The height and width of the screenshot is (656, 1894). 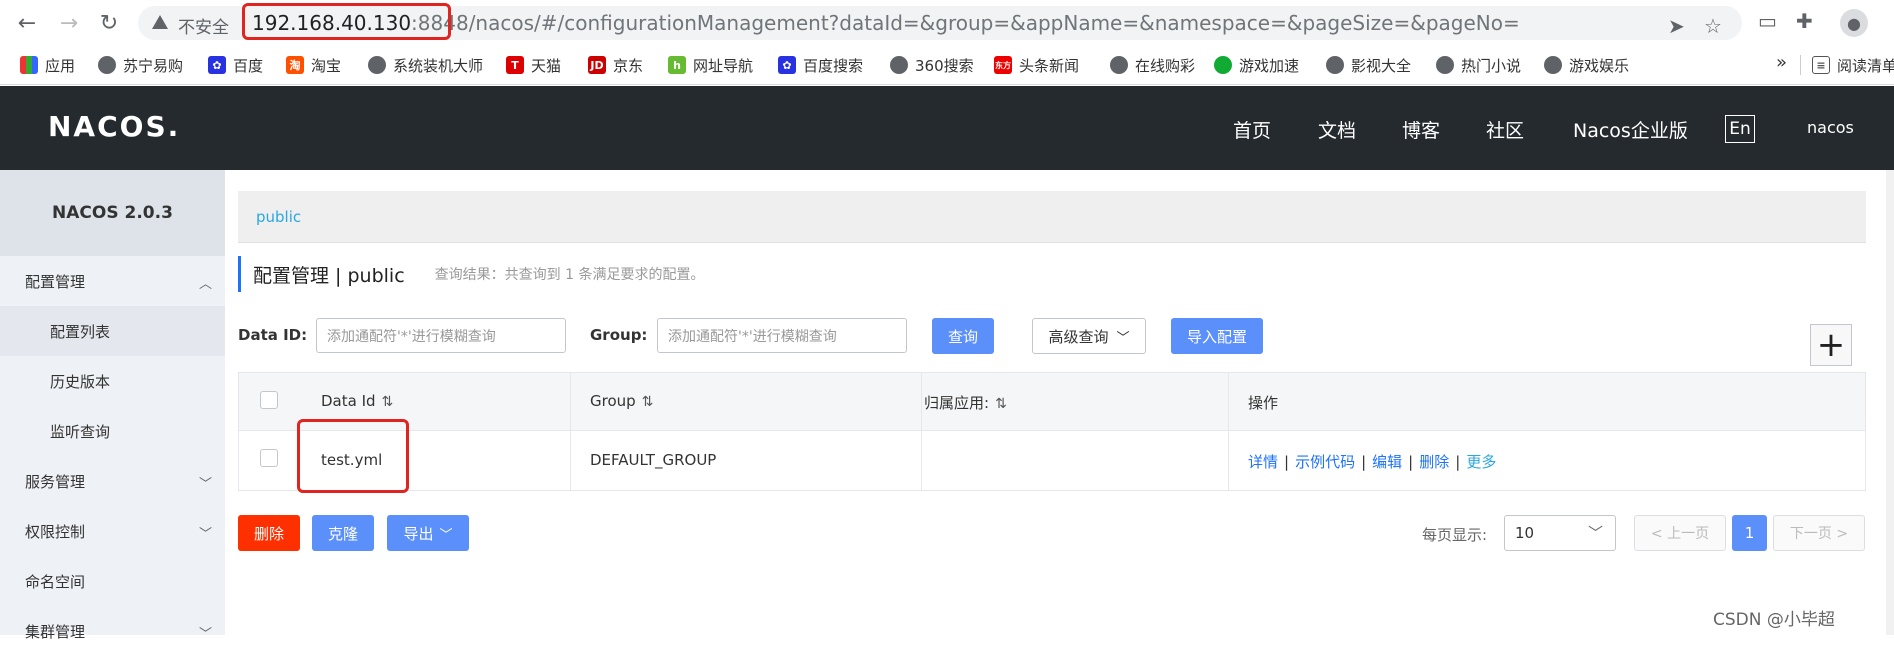 What do you see at coordinates (112, 213) in the screenshot?
I see `sidebar-title: NACOS 2.0.3` at bounding box center [112, 213].